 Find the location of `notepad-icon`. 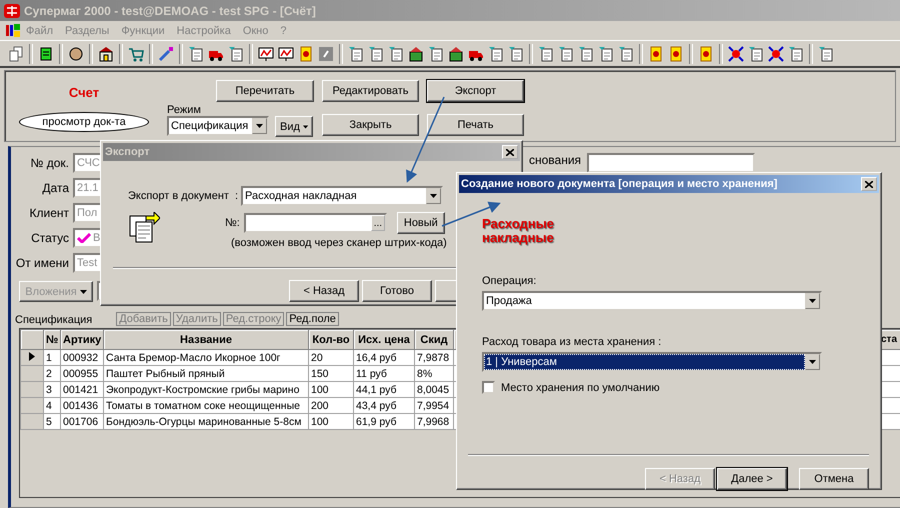

notepad-icon is located at coordinates (46, 54).